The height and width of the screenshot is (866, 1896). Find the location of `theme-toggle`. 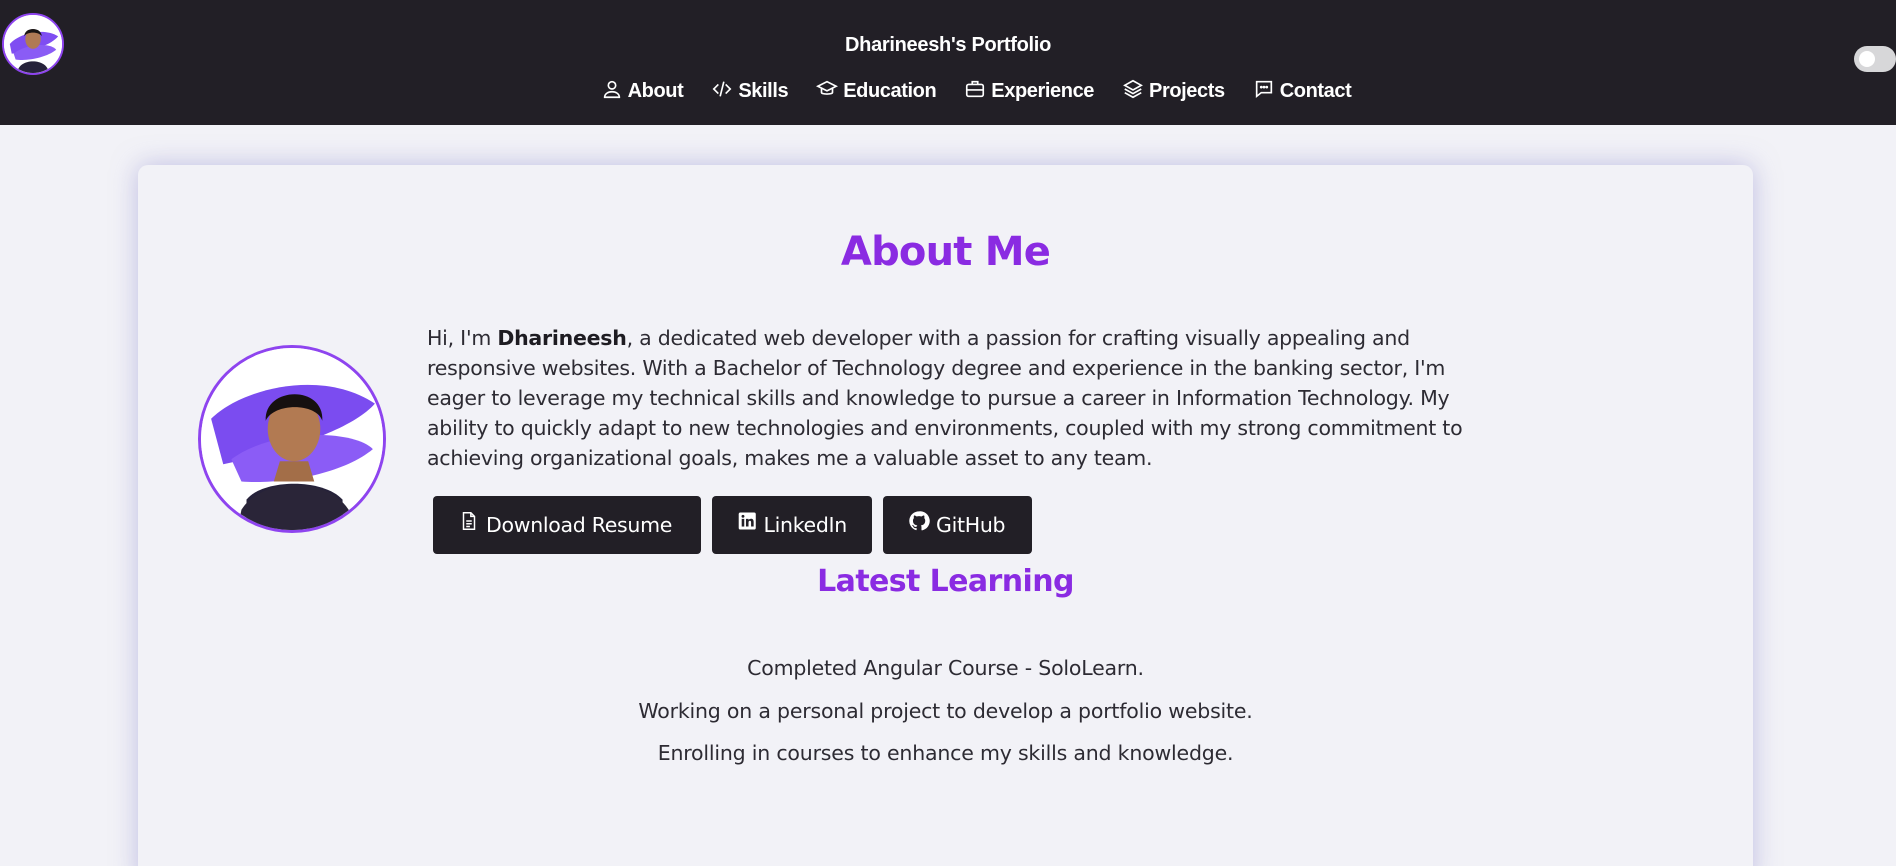

theme-toggle is located at coordinates (1875, 59).